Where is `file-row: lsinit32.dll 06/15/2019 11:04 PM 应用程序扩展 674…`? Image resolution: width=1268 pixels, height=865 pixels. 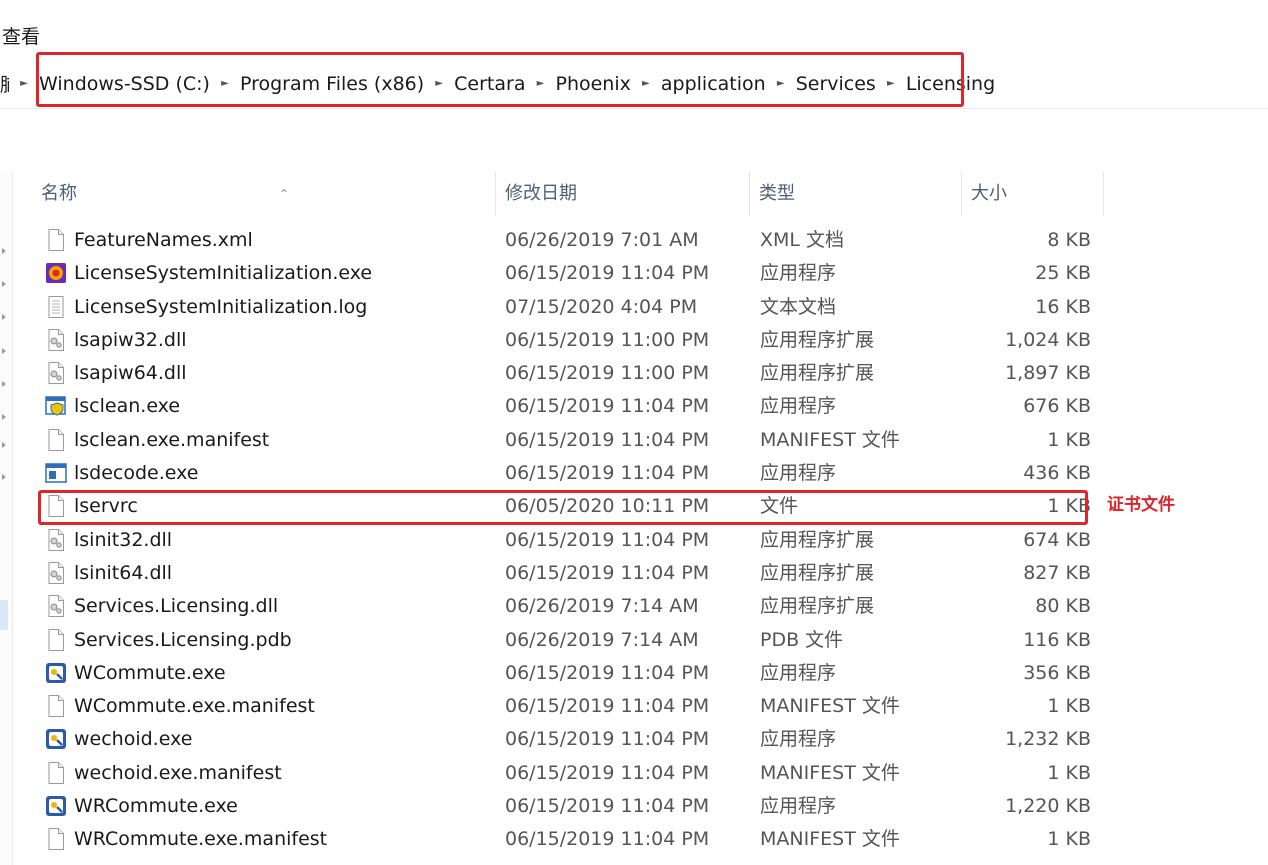 file-row: lsinit32.dll 06/15/2019 11:04 PM 应用程序扩展 674… is located at coordinates (559, 540).